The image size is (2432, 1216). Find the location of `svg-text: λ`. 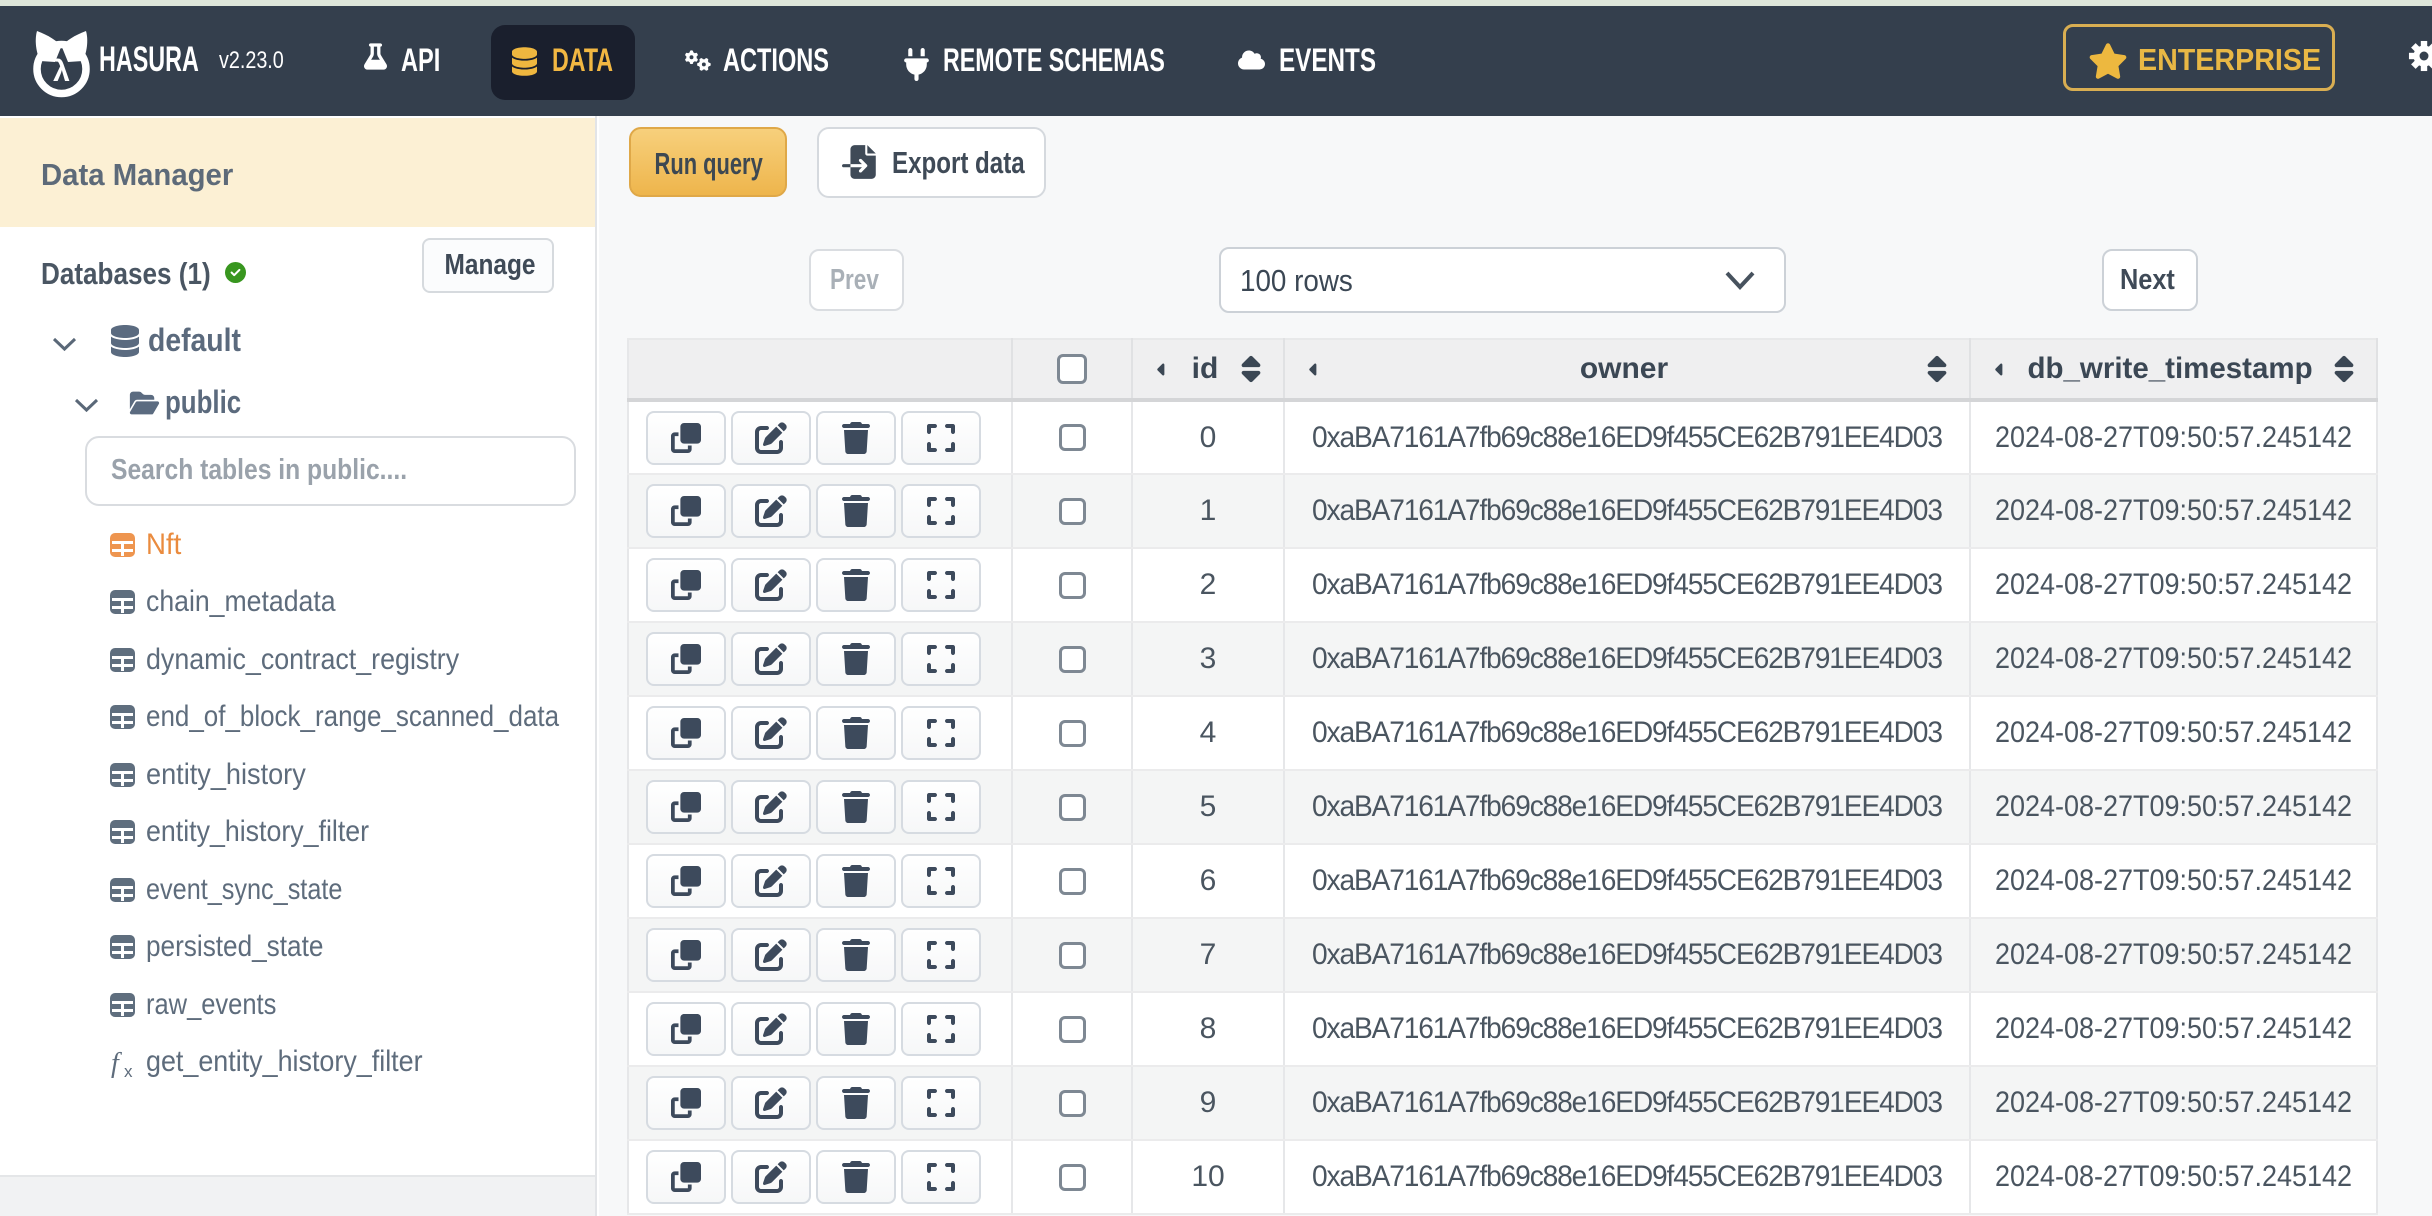

svg-text: λ is located at coordinates (61, 71).